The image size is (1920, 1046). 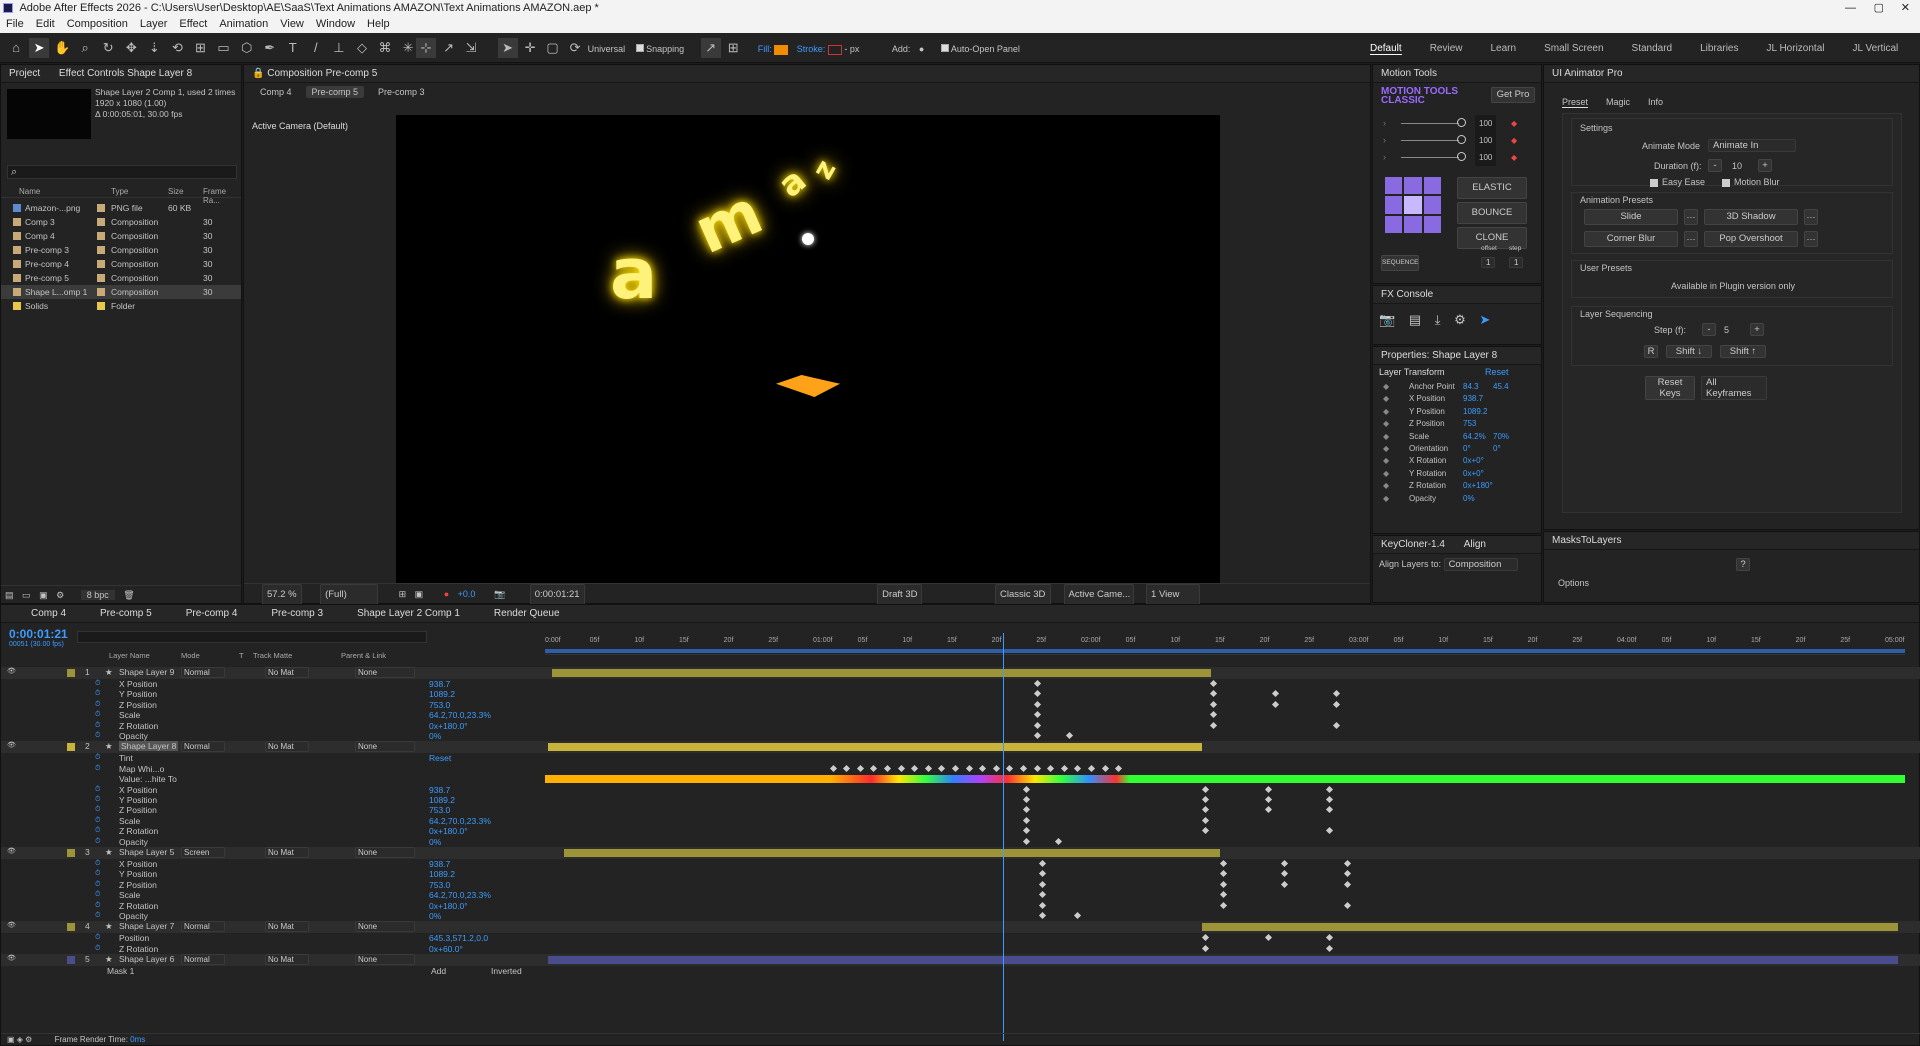 I want to click on snapping-checkbox, so click(x=639, y=48).